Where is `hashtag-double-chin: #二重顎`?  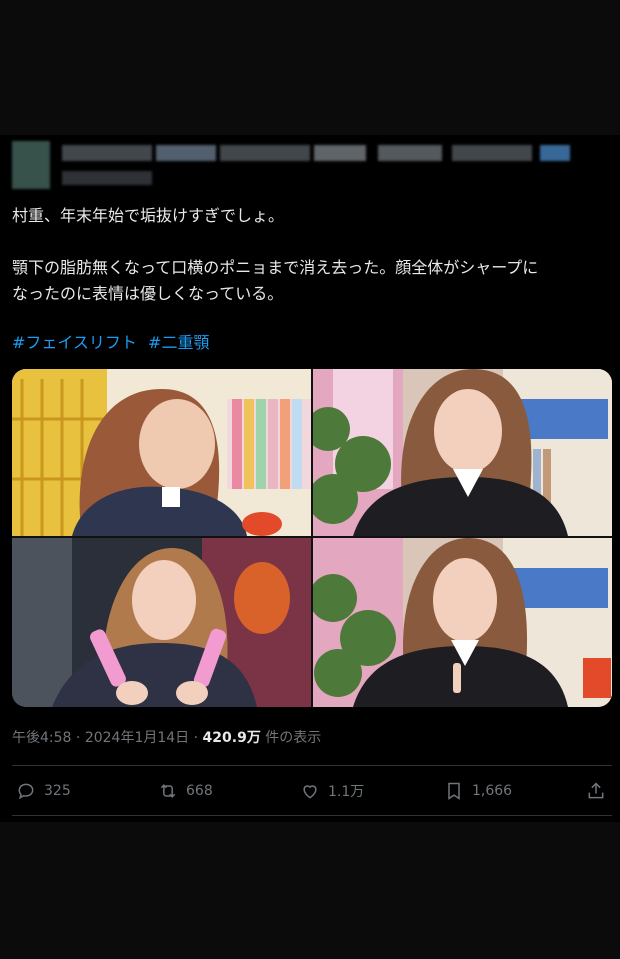
hashtag-double-chin: #二重顎 is located at coordinates (178, 342).